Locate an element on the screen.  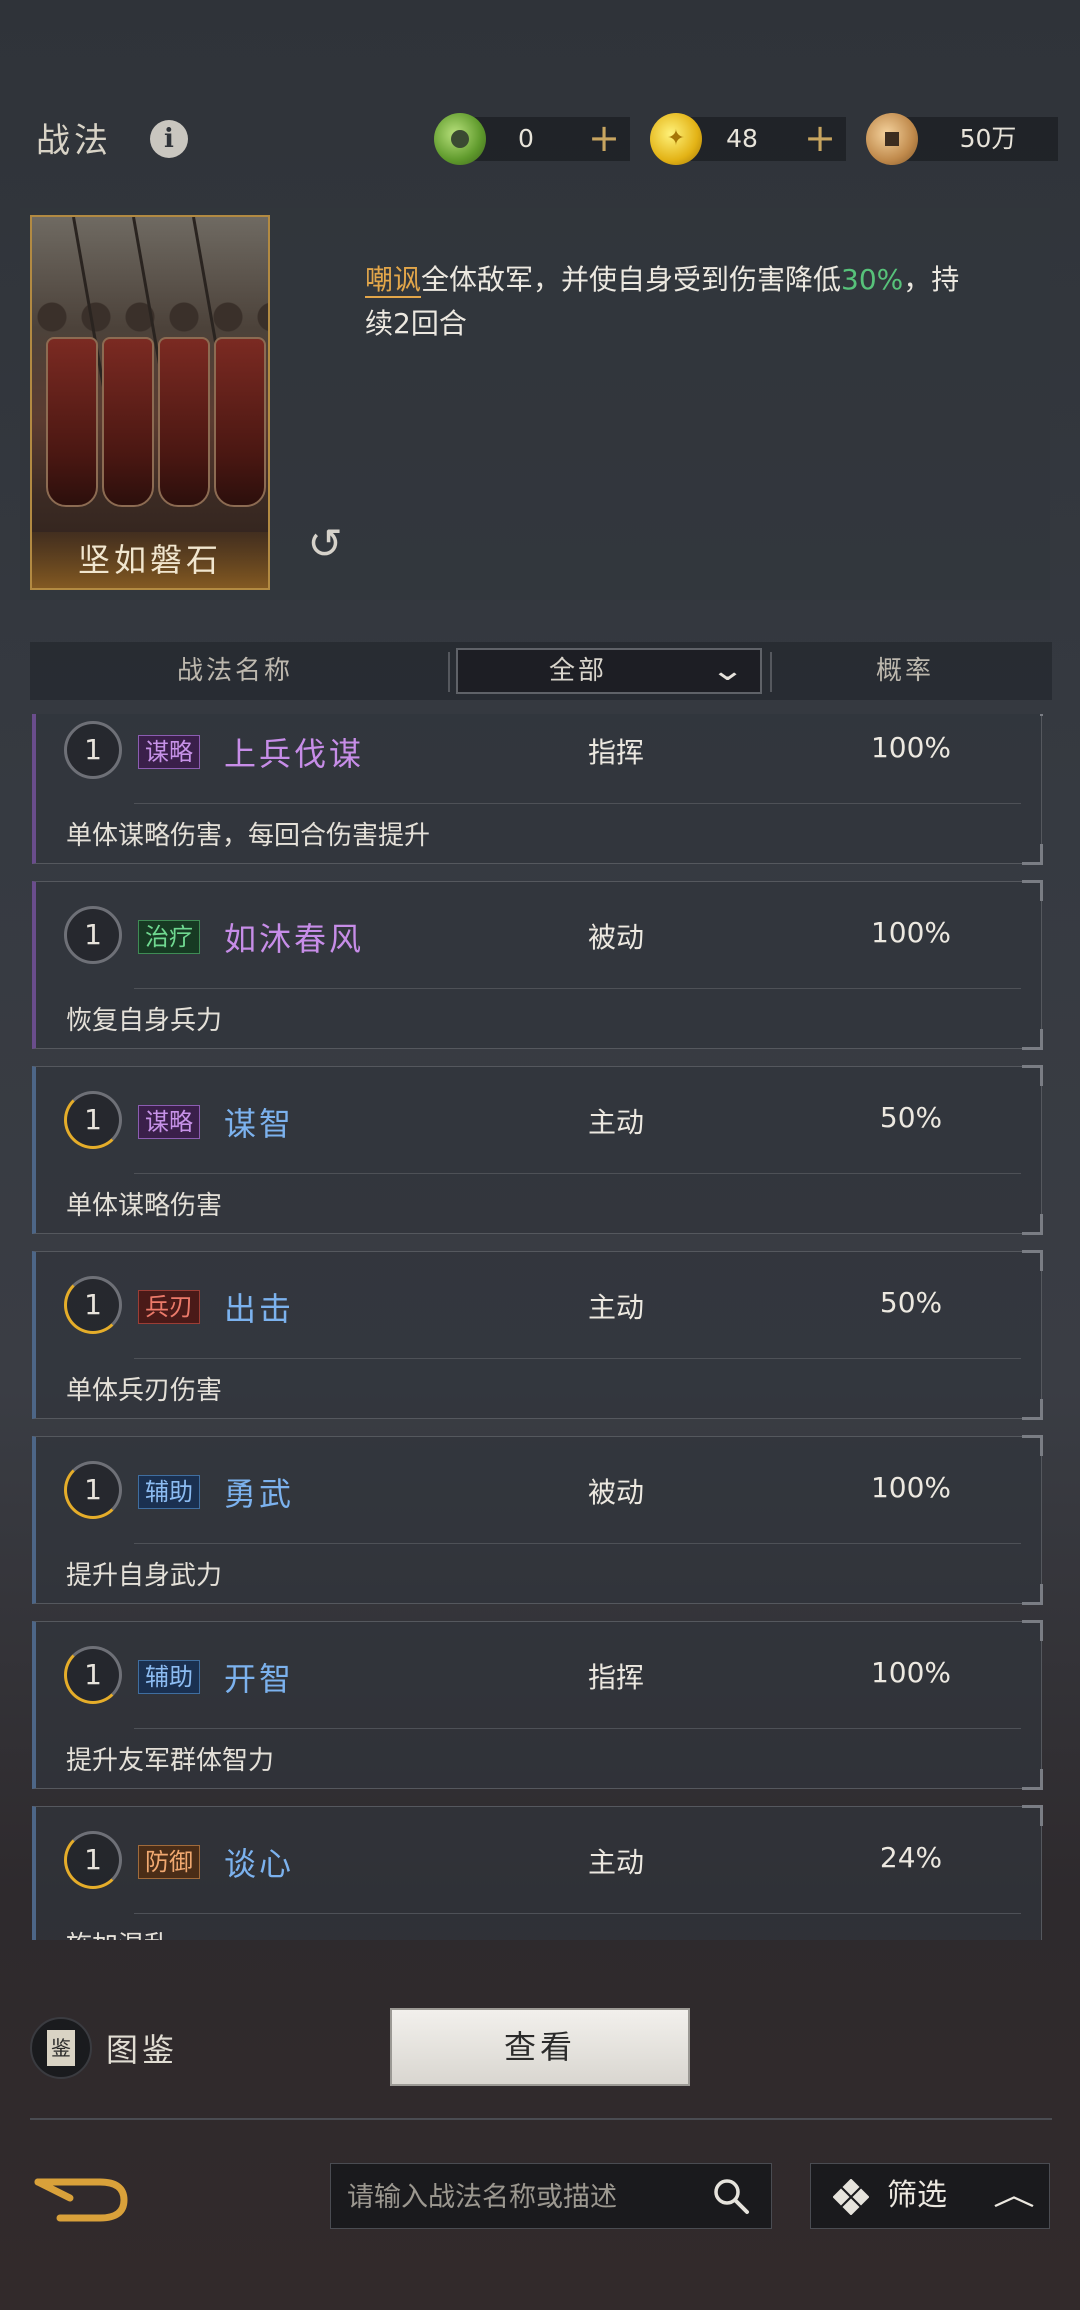
type-dropdown: 全部 ⌄ is located at coordinates (609, 671).